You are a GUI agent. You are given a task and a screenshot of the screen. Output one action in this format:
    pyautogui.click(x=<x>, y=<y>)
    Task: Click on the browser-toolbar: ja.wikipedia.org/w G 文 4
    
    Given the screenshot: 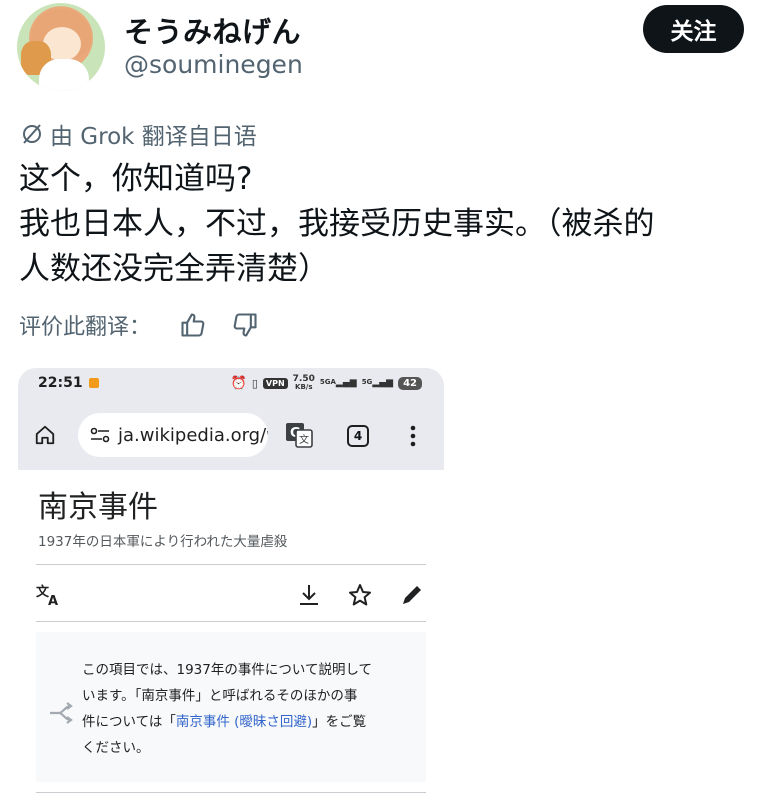 What is the action you would take?
    pyautogui.click(x=231, y=434)
    